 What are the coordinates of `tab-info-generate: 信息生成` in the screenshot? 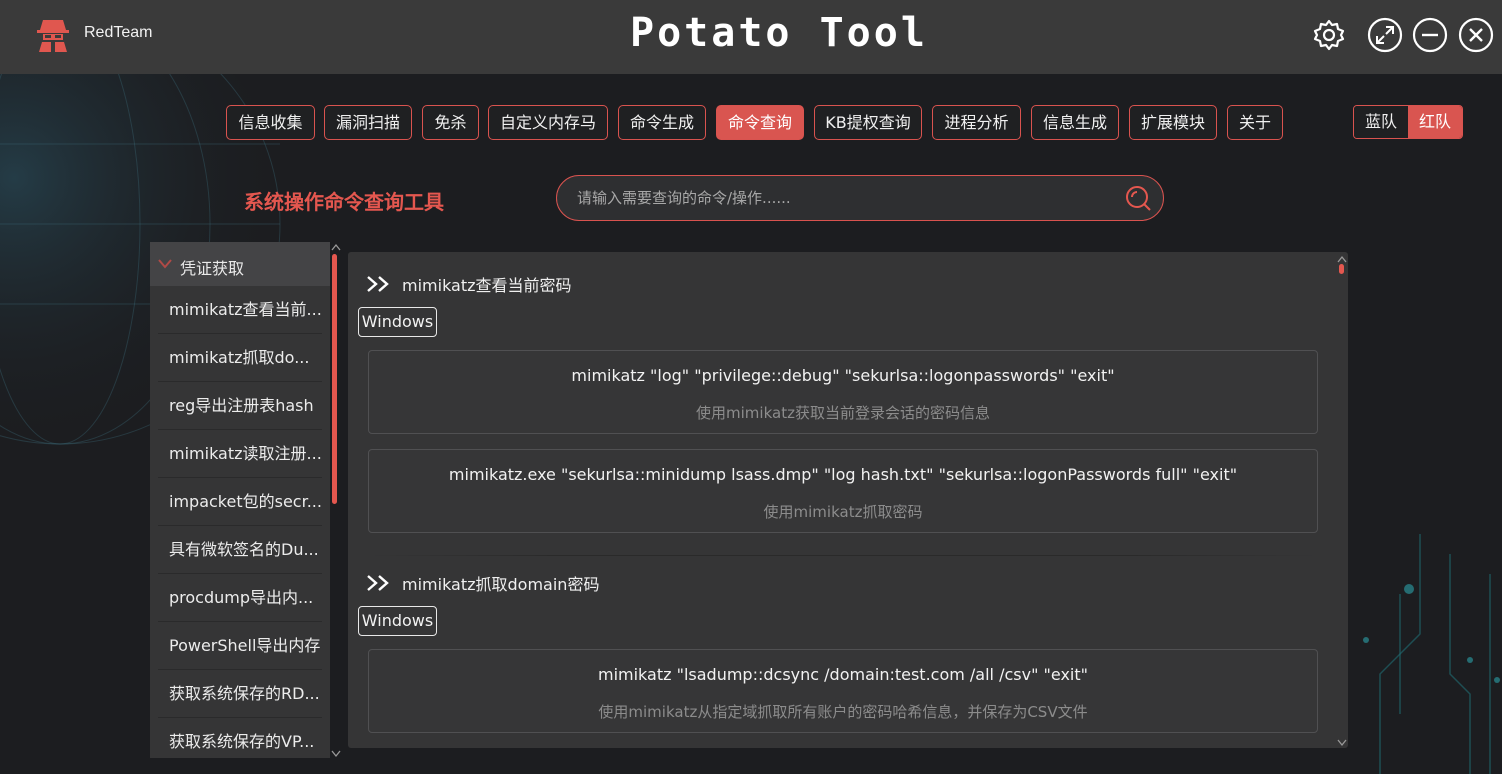 It's located at (1075, 122).